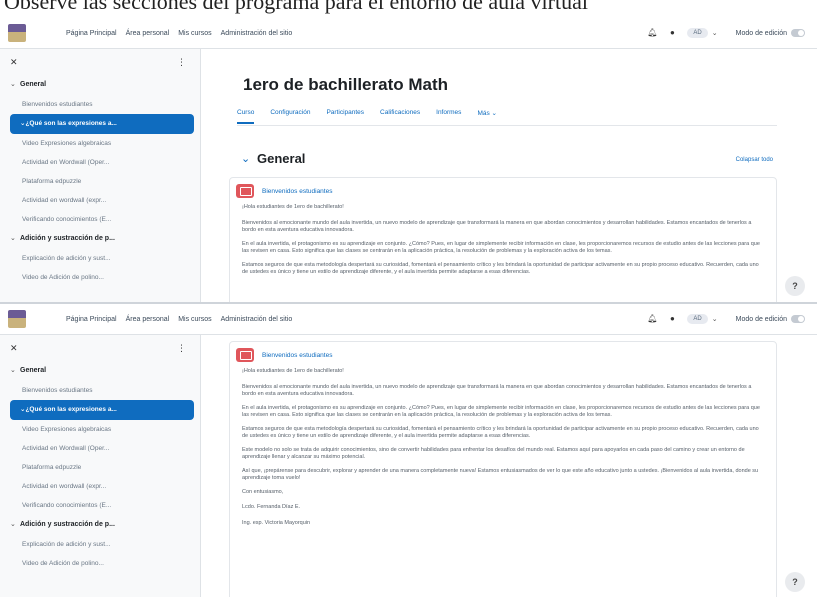  Describe the element at coordinates (448, 116) in the screenshot. I see `tab-reports: Informes` at that location.